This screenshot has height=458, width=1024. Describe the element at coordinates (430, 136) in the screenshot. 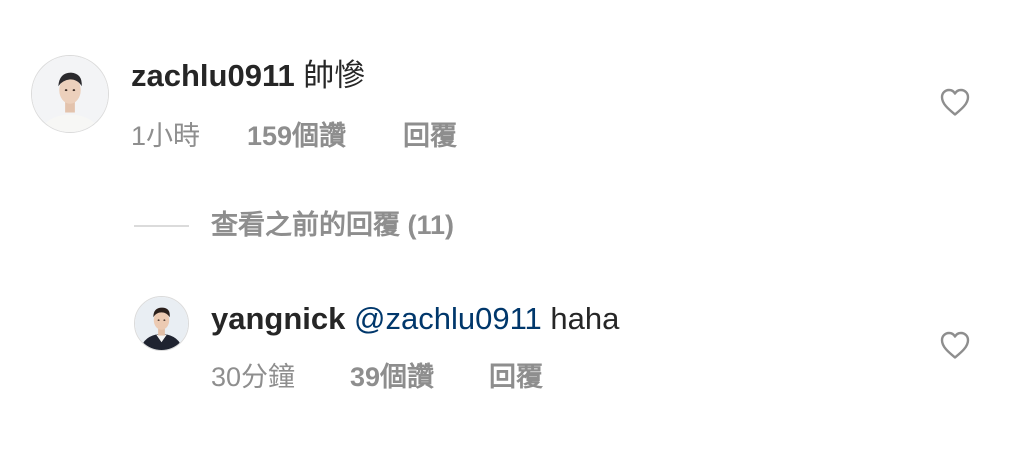

I see `comment-reply-button: 回覆` at that location.